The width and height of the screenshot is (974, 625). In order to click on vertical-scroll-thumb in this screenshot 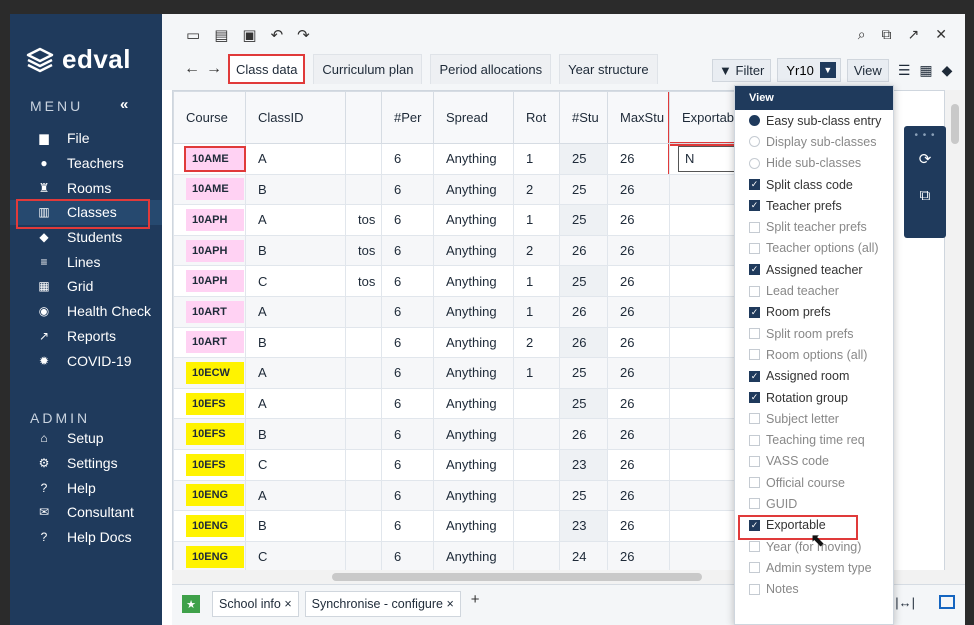, I will do `click(955, 124)`.